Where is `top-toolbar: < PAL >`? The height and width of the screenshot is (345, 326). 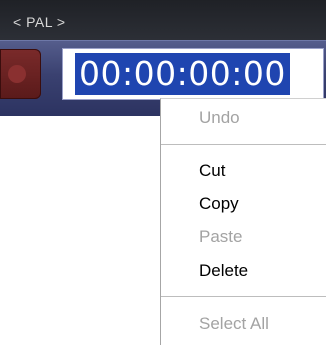
top-toolbar: < PAL > is located at coordinates (163, 20).